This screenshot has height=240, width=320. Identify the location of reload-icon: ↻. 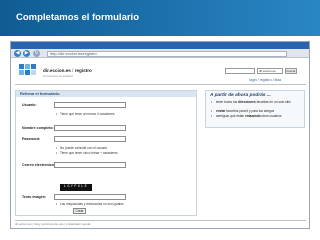
(36, 53).